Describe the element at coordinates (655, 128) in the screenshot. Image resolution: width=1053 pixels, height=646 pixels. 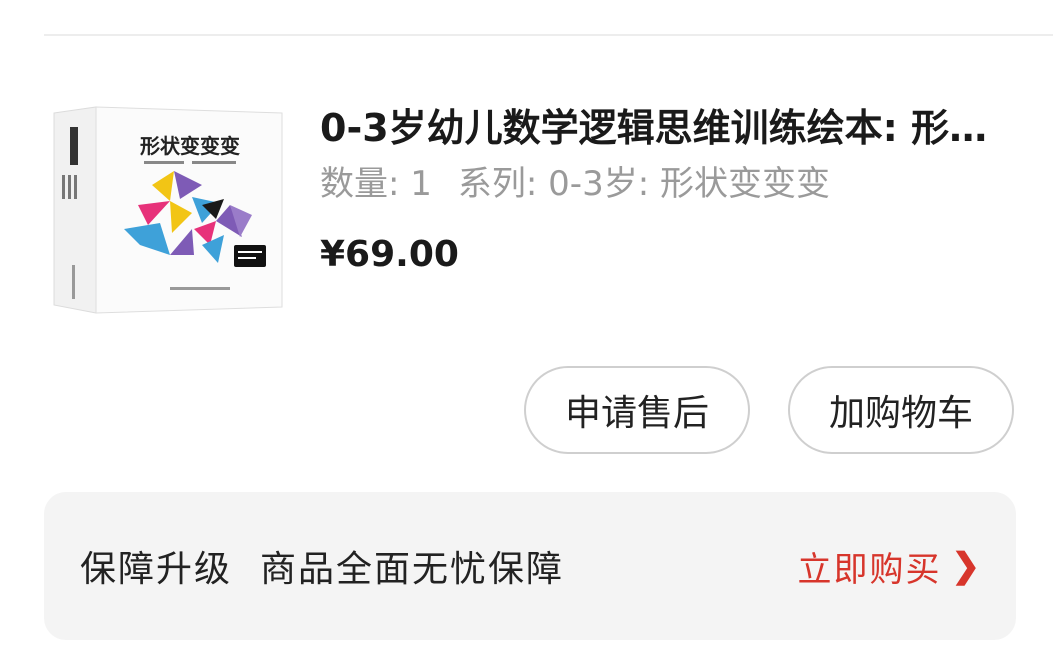
I see `product-title: 0-3岁幼儿数学逻辑思维训练绘本: 形状变变变` at that location.